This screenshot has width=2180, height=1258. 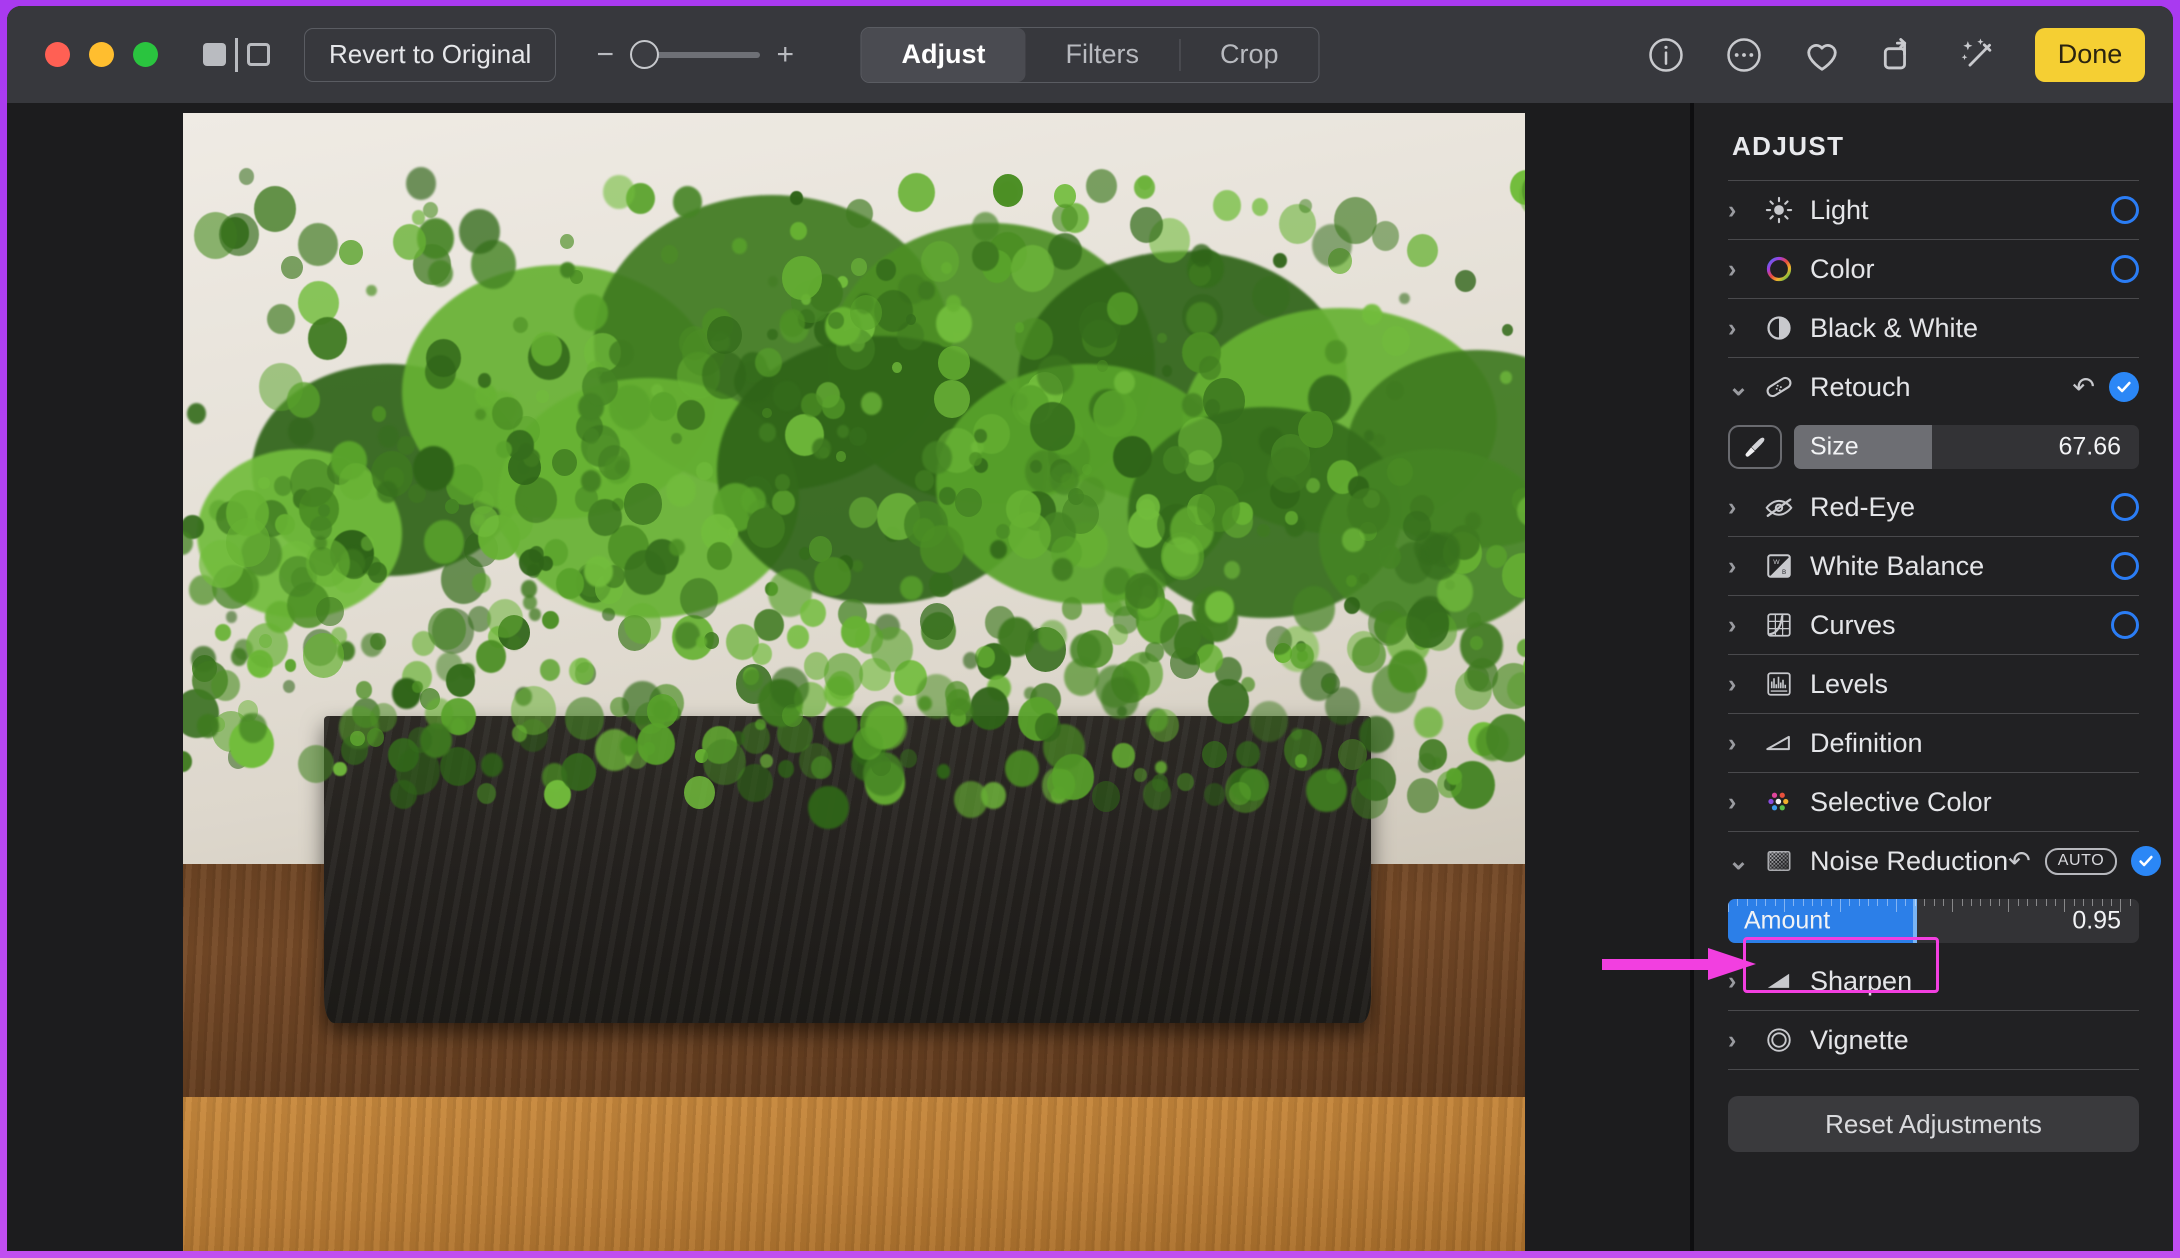 What do you see at coordinates (1945, 861) in the screenshot?
I see `adjust-row-noise-reduction: ⌄ Noise Reduction ↶ AUTO` at bounding box center [1945, 861].